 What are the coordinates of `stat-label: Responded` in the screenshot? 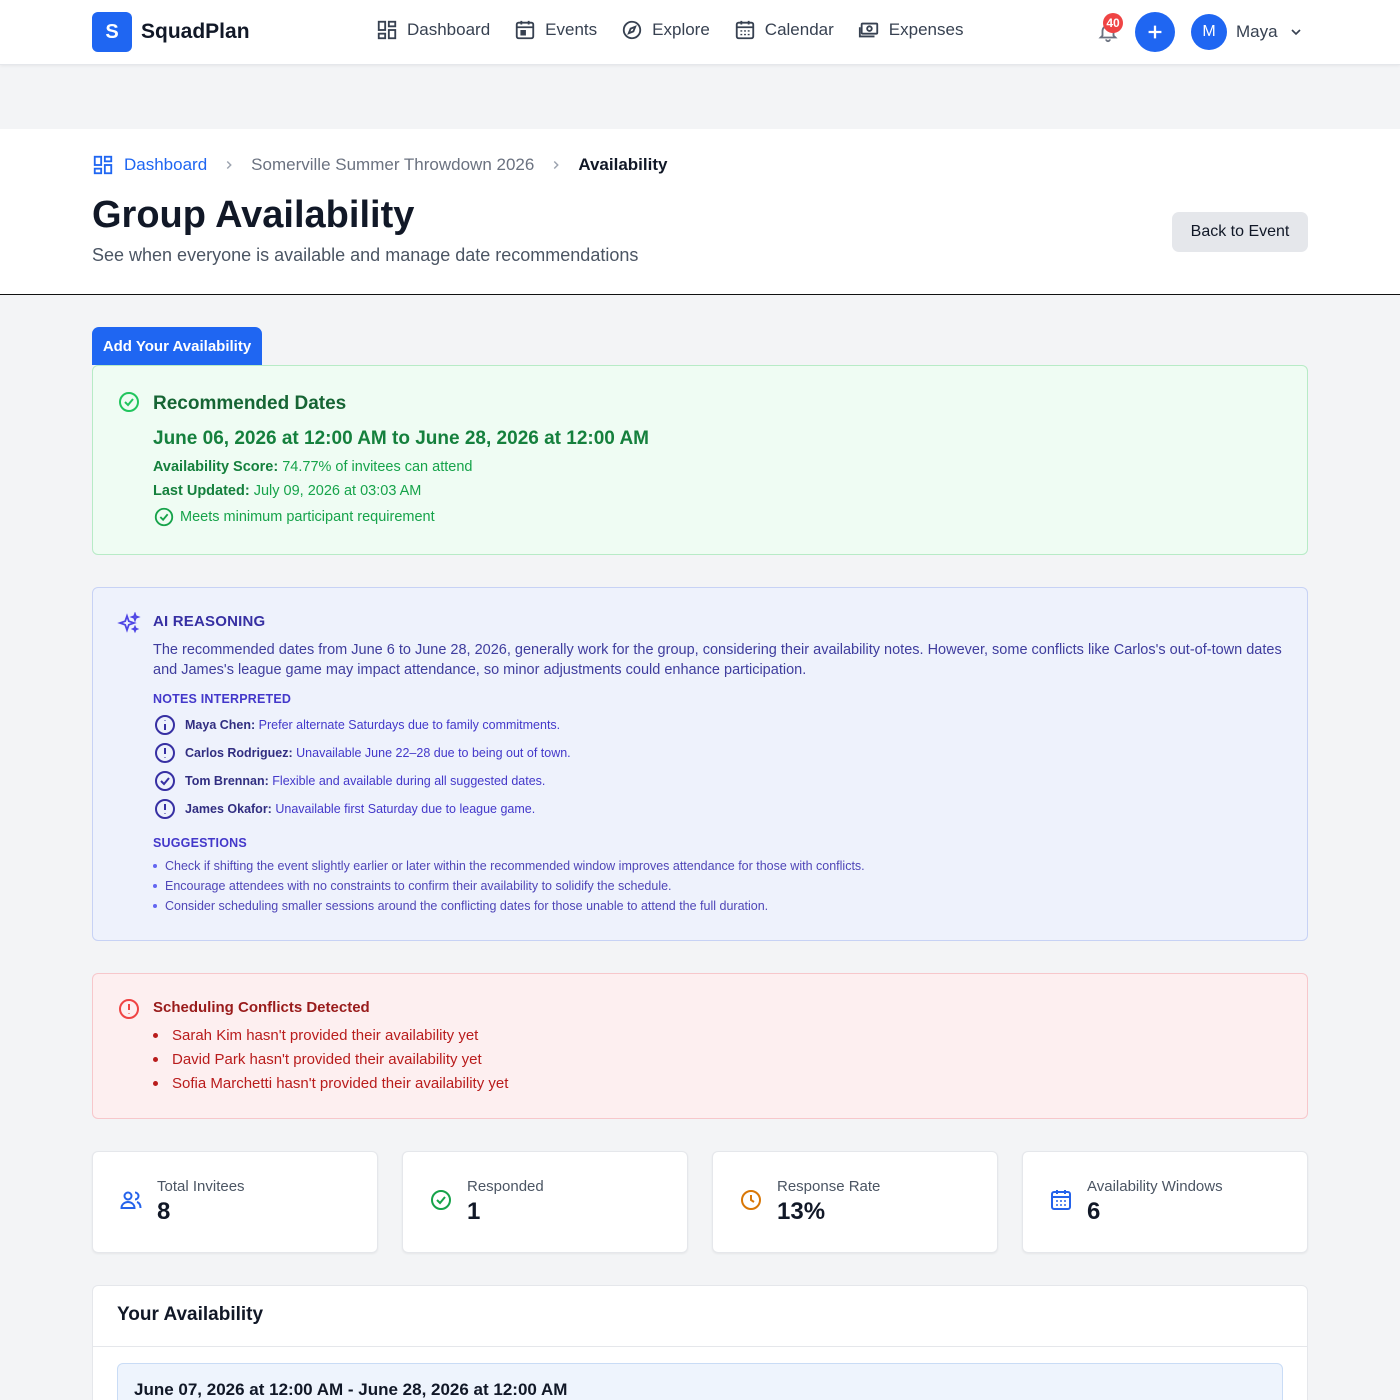 It's located at (505, 1186).